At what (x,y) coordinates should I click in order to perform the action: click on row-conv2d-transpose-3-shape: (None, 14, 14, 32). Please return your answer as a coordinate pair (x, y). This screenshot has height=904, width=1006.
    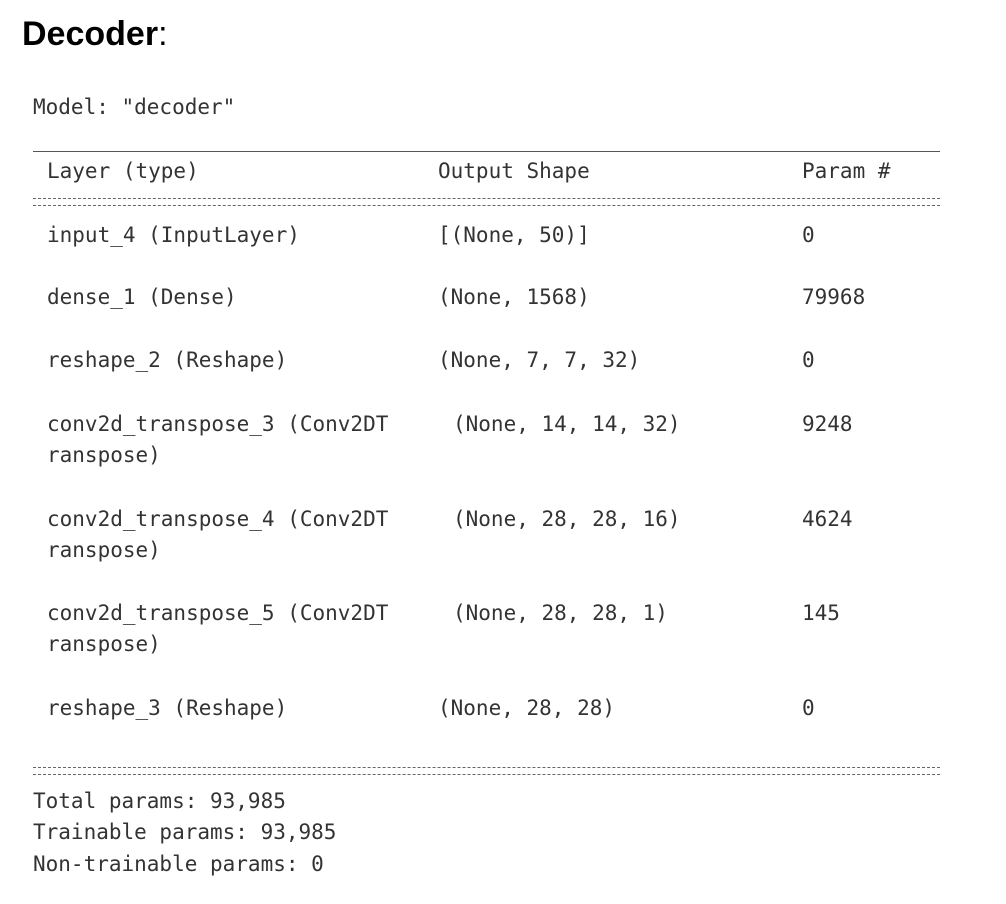
    Looking at the image, I should click on (567, 424).